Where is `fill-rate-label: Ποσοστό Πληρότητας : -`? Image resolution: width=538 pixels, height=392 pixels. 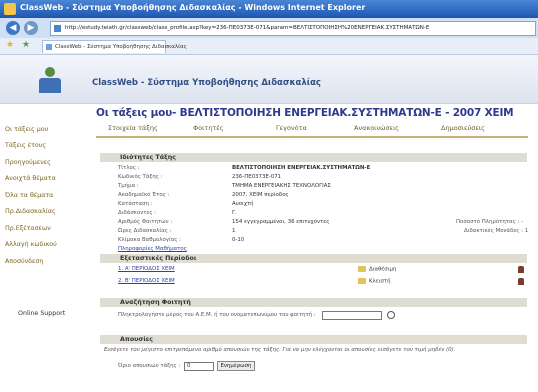
fill-rate-label: Ποσοστό Πληρότητας : - is located at coordinates (489, 222).